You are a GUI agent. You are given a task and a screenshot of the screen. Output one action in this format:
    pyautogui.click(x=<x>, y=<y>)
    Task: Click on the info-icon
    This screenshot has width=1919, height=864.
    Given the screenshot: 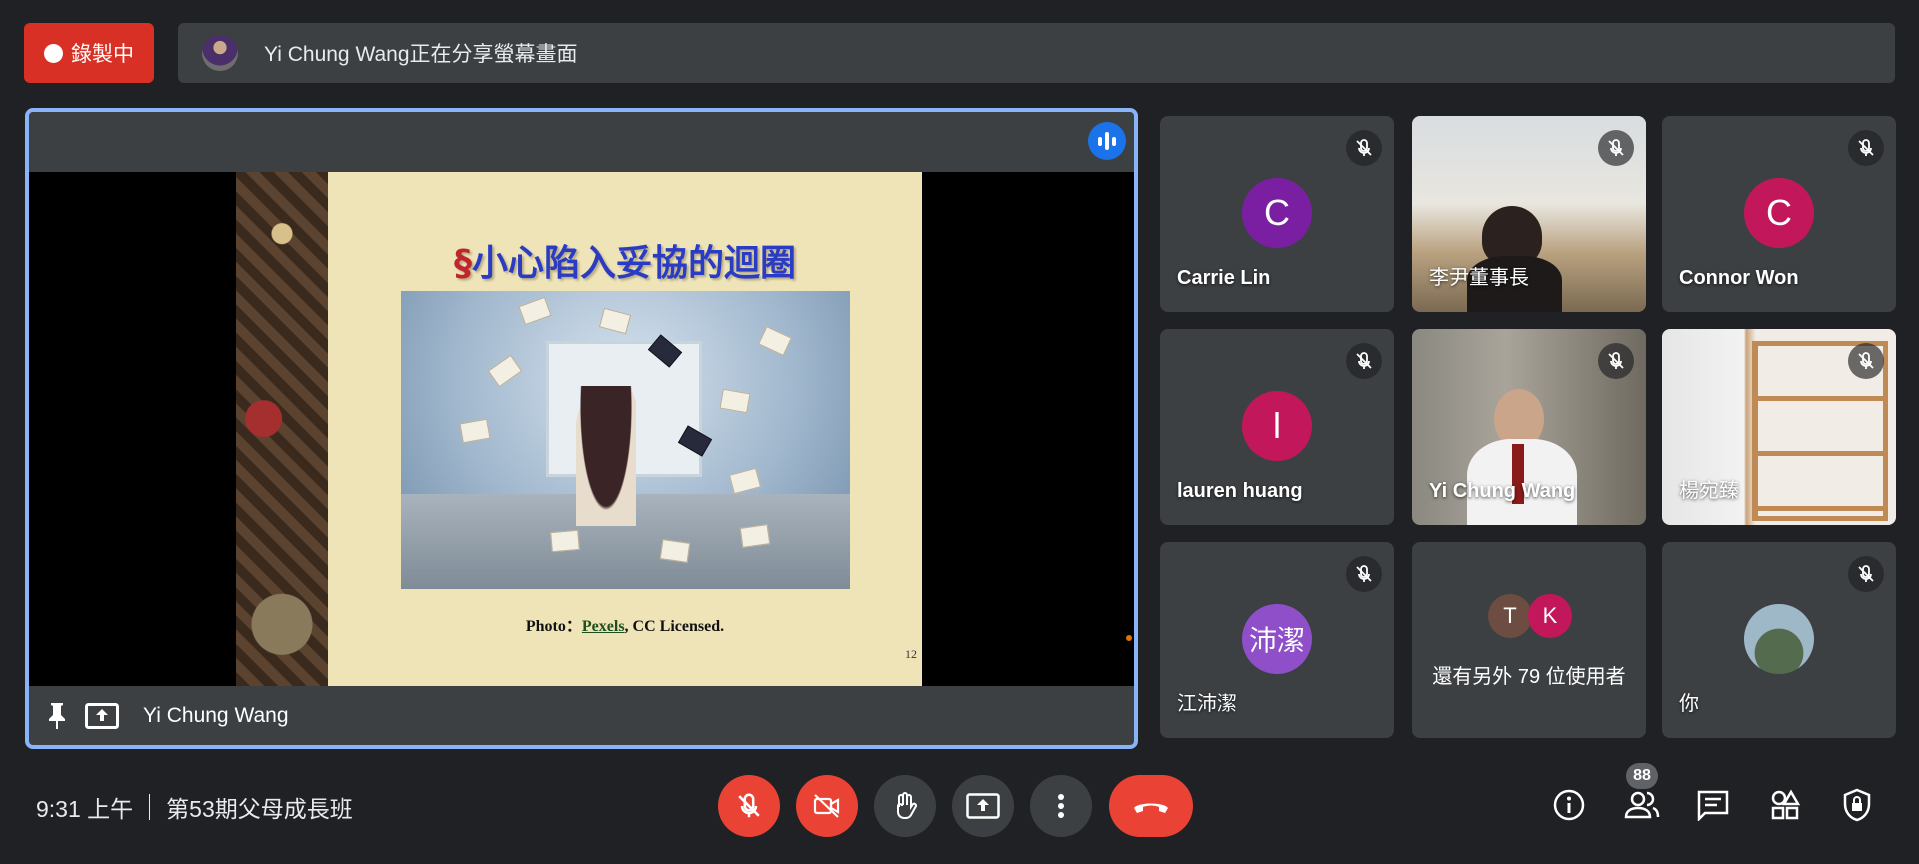 What is the action you would take?
    pyautogui.click(x=1569, y=805)
    